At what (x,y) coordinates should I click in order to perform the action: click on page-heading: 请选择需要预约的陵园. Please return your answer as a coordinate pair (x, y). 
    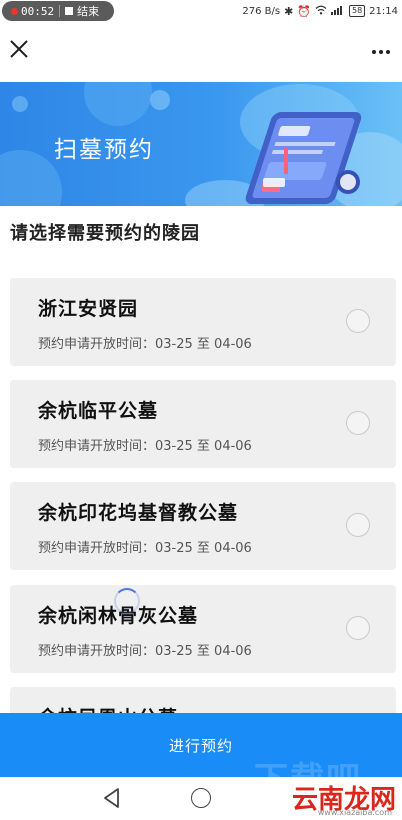
    Looking at the image, I should click on (105, 233).